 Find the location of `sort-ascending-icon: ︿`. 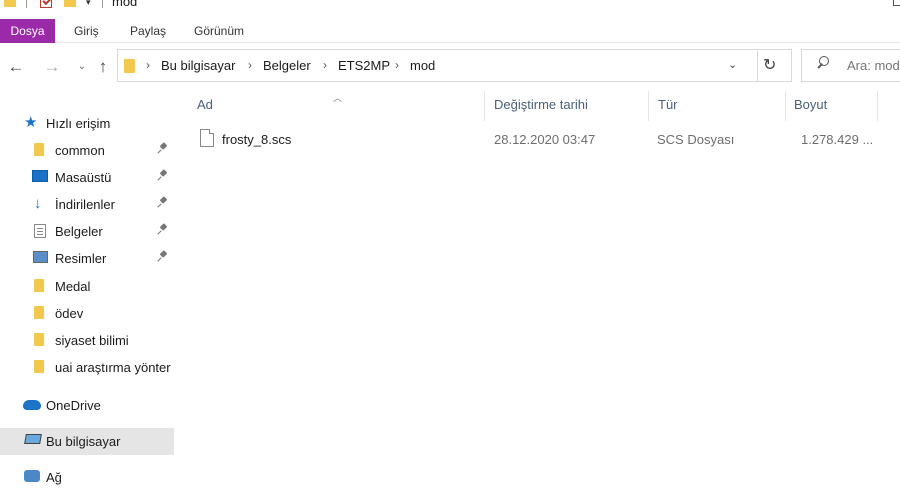

sort-ascending-icon: ︿ is located at coordinates (338, 98).